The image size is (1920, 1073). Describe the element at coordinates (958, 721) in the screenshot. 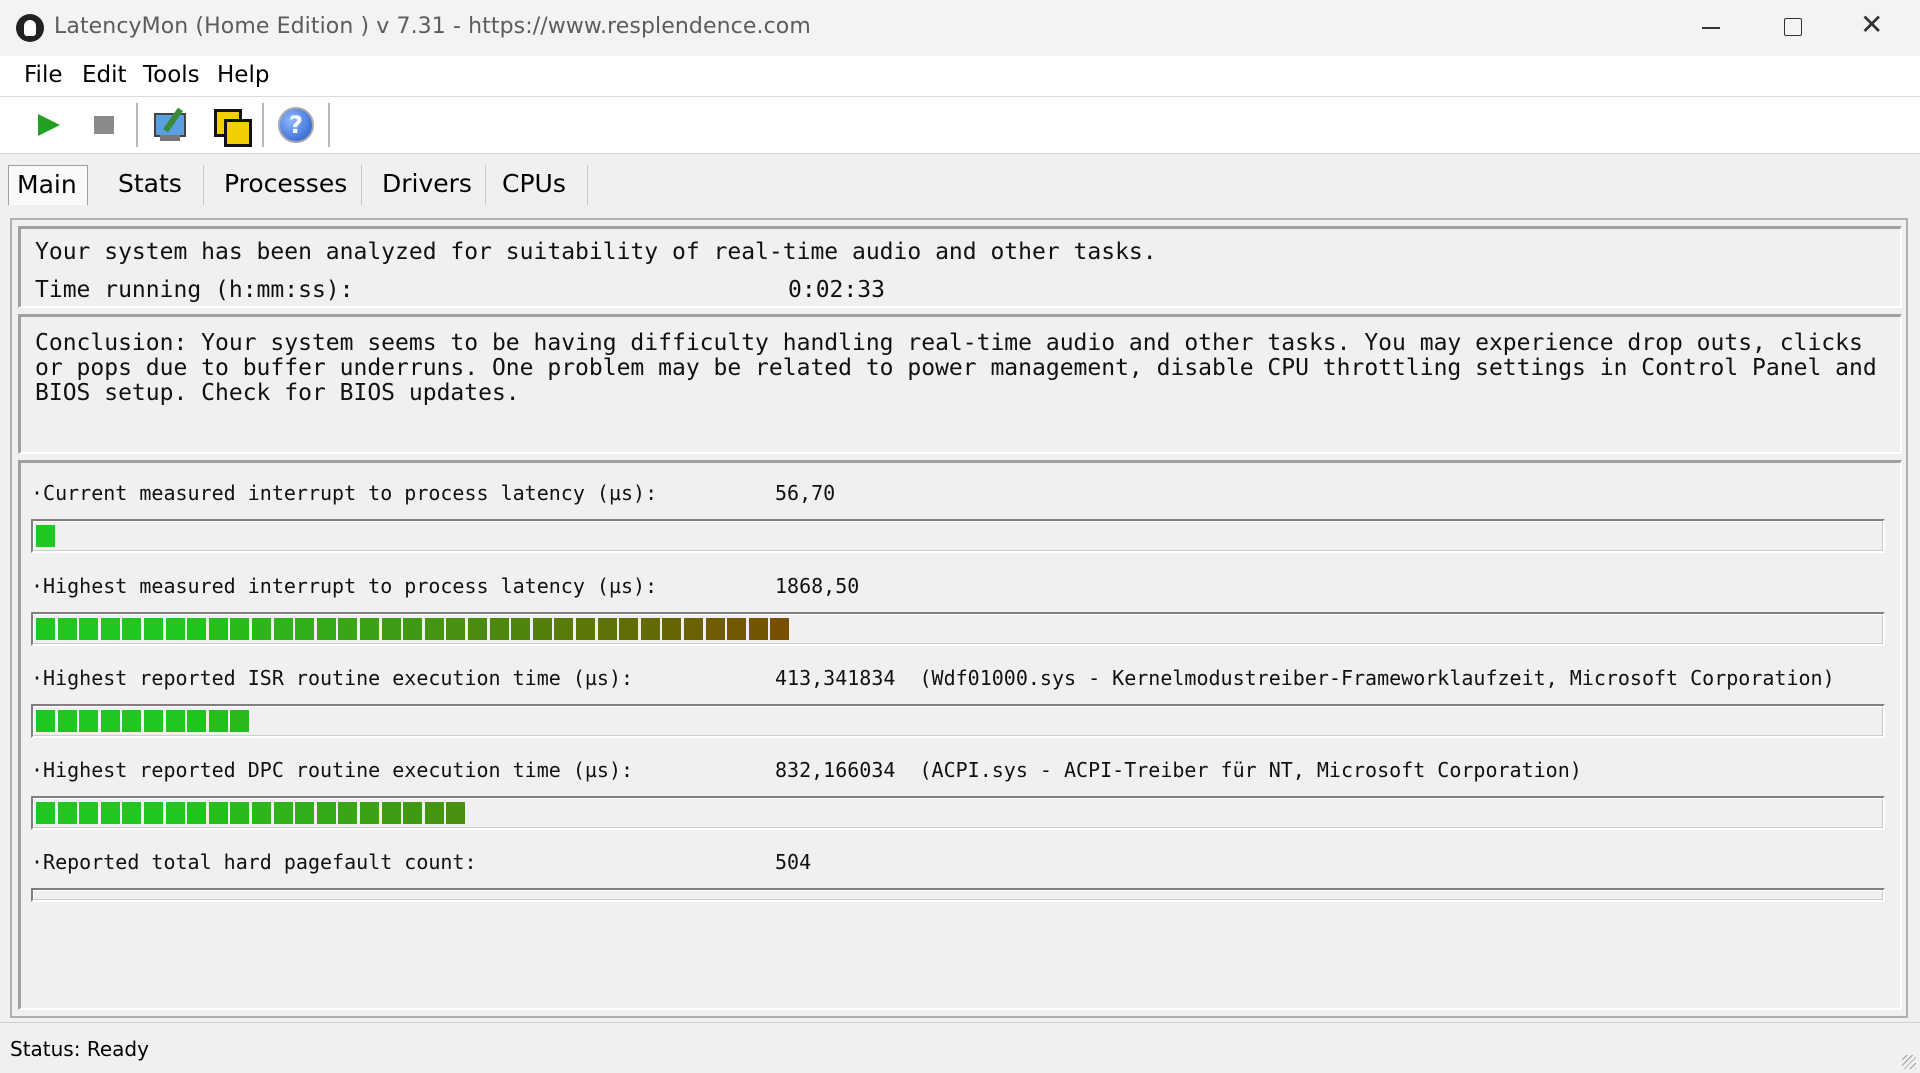

I see `meter-isr-time` at that location.